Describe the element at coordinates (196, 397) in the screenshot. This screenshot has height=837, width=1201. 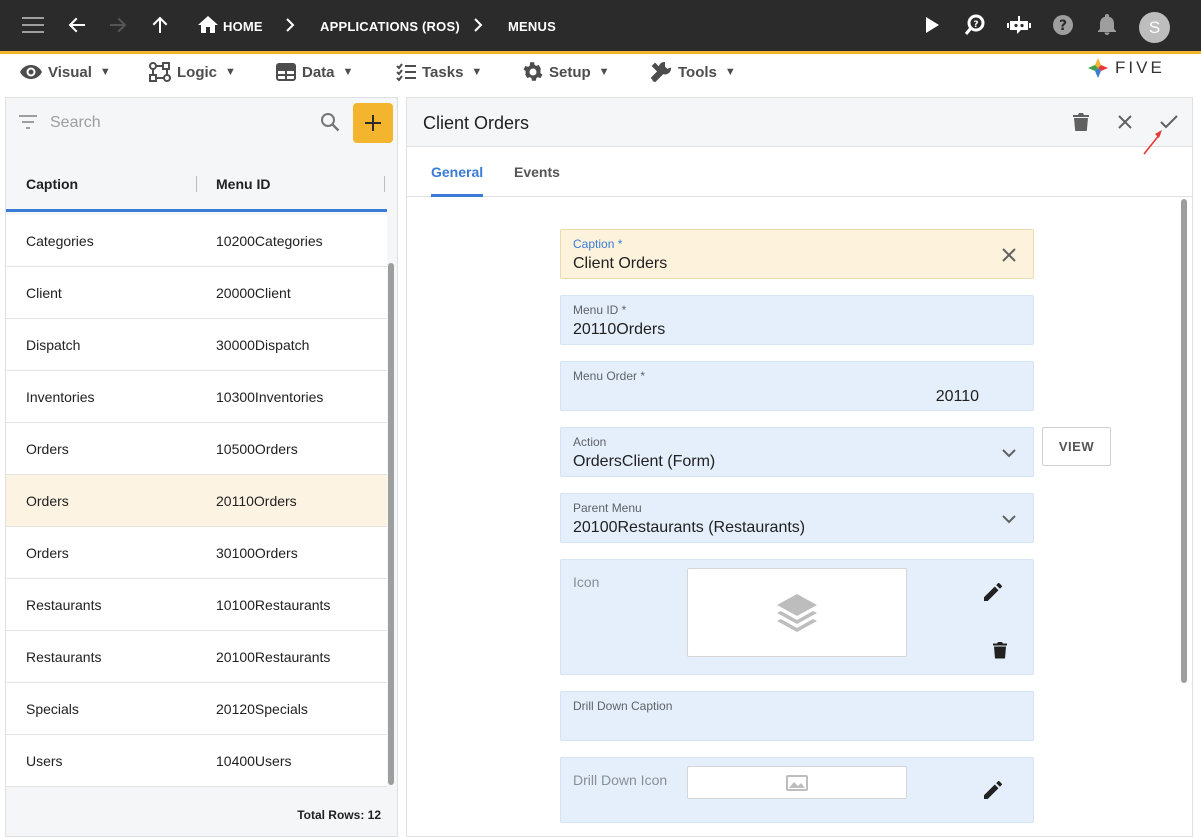
I see `list-row: Inventories 10300Inventories` at that location.